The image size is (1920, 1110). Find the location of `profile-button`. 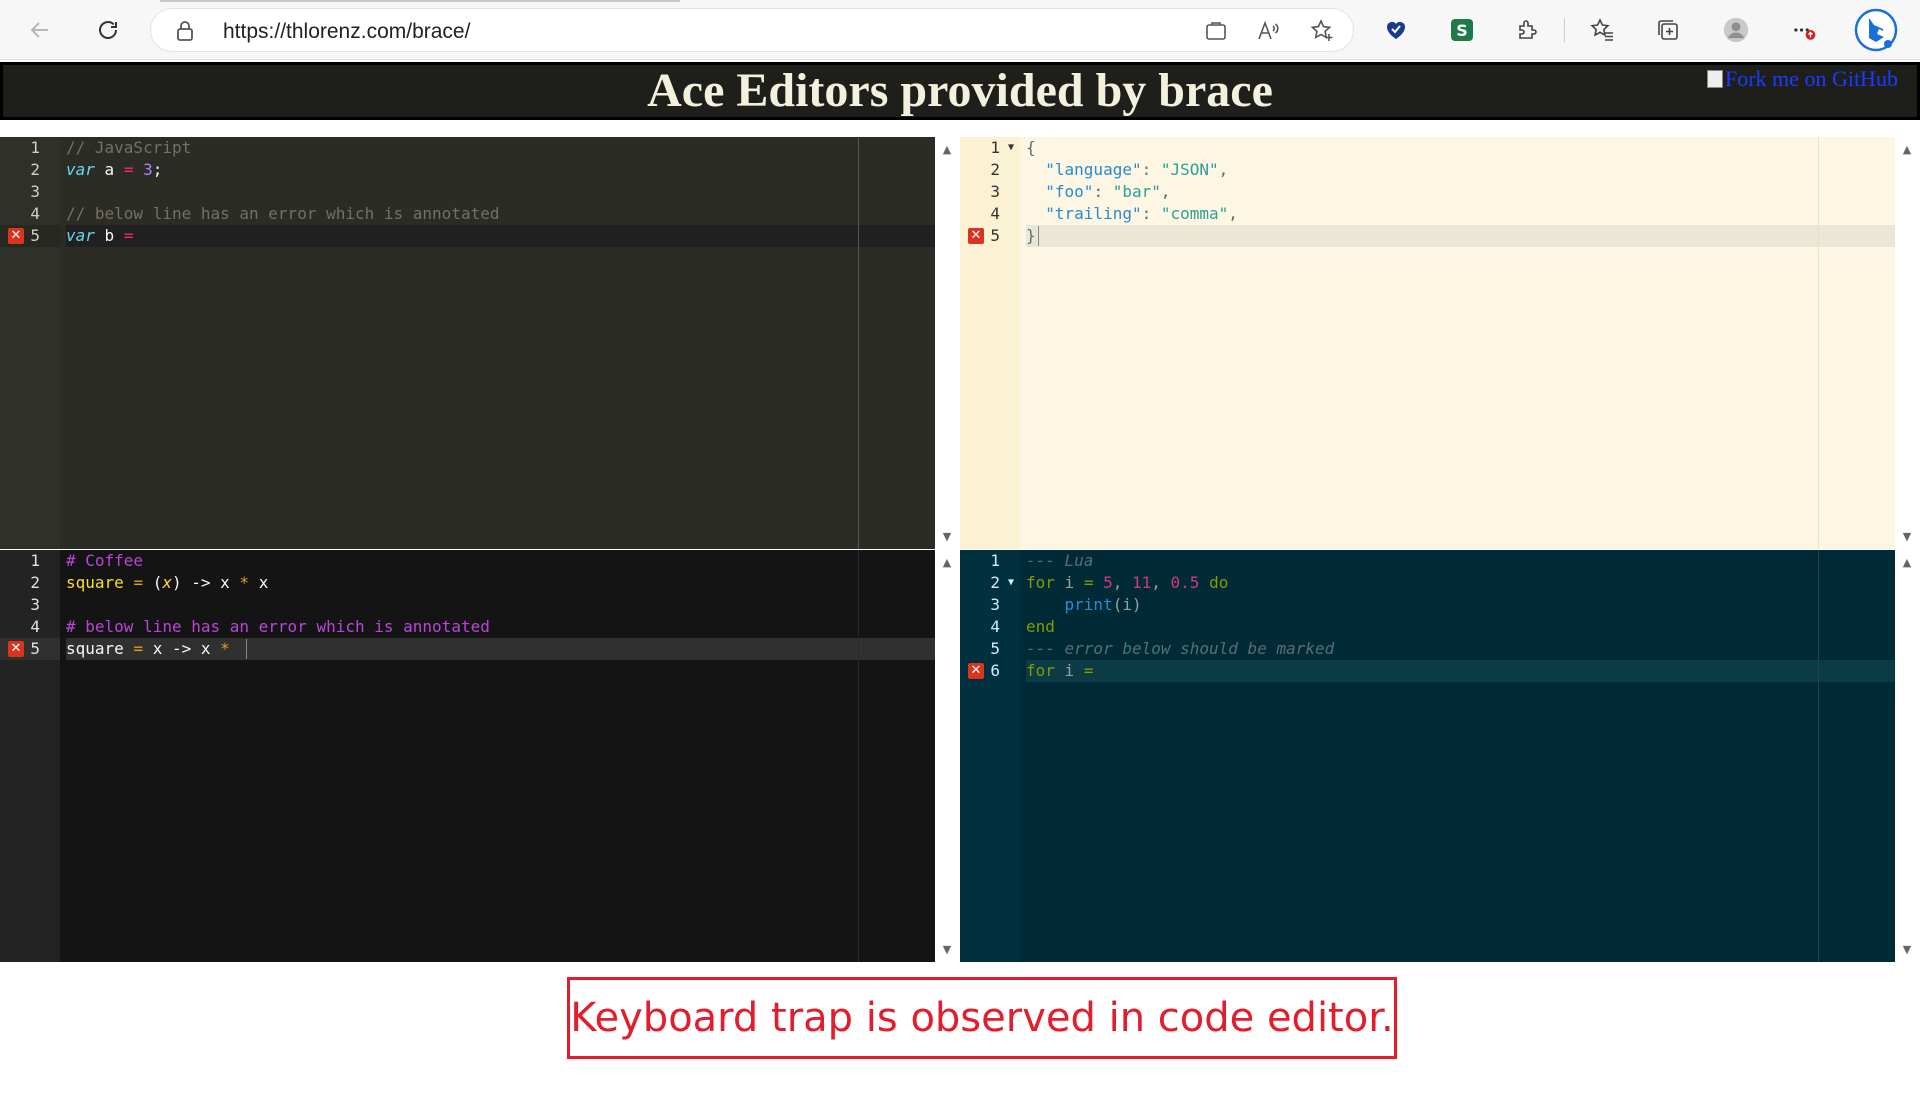

profile-button is located at coordinates (1736, 30).